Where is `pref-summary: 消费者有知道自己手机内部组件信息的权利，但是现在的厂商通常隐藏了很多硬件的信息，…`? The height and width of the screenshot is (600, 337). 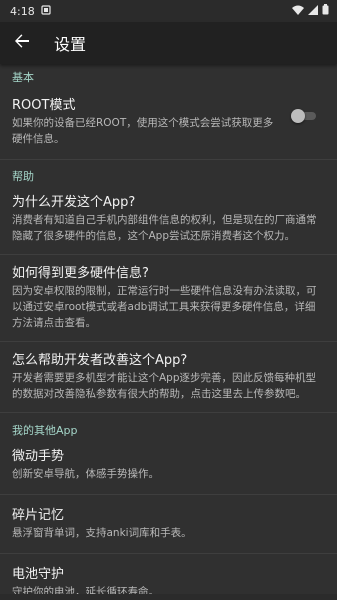
pref-summary: 消费者有知道自己手机内部组件信息的权利，但是现在的厂商通常隐藏了很多硬件的信息，… is located at coordinates (164, 228).